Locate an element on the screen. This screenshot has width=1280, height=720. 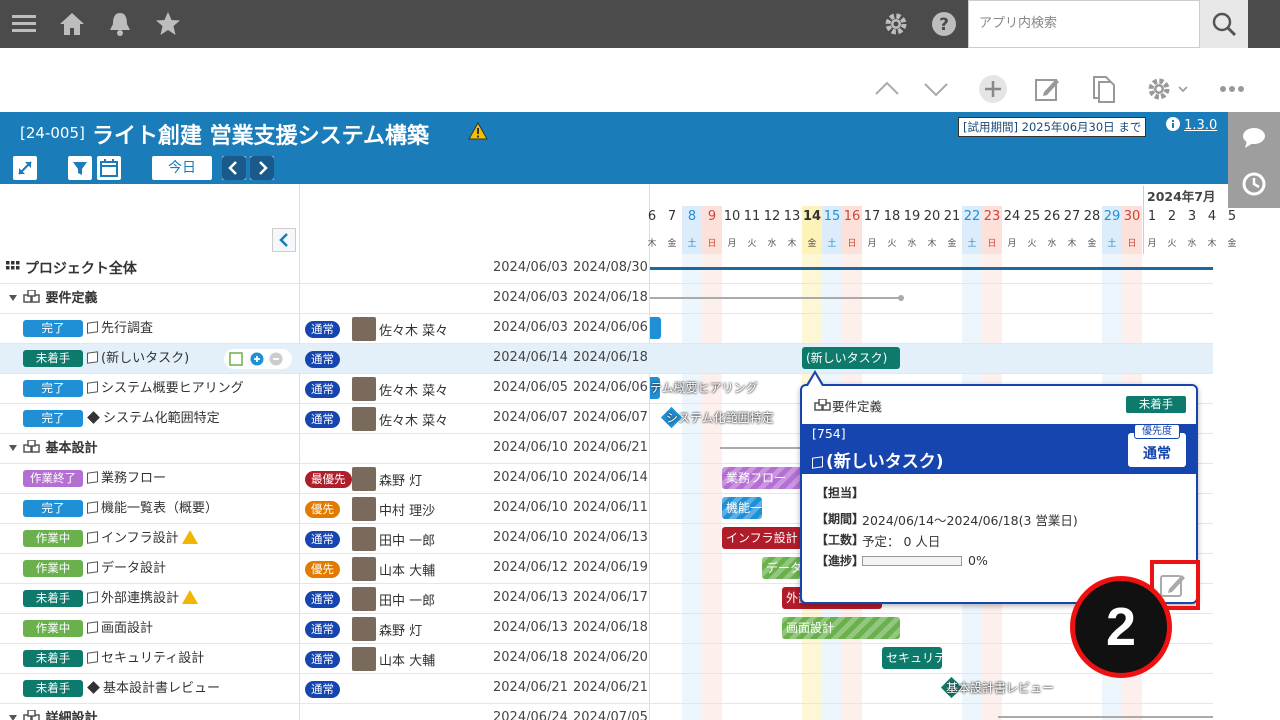
bell-icon is located at coordinates (120, 24).